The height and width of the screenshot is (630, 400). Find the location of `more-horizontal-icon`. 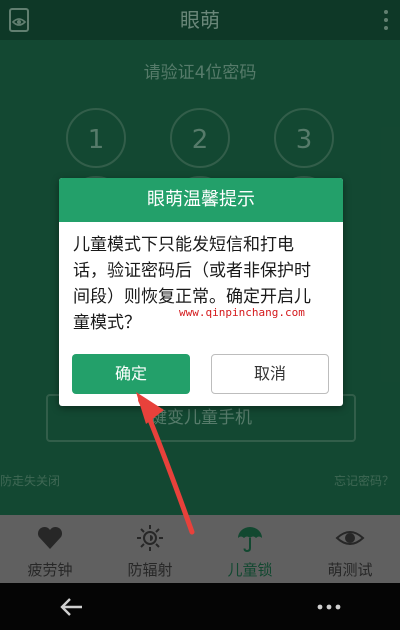

more-horizontal-icon is located at coordinates (329, 607).